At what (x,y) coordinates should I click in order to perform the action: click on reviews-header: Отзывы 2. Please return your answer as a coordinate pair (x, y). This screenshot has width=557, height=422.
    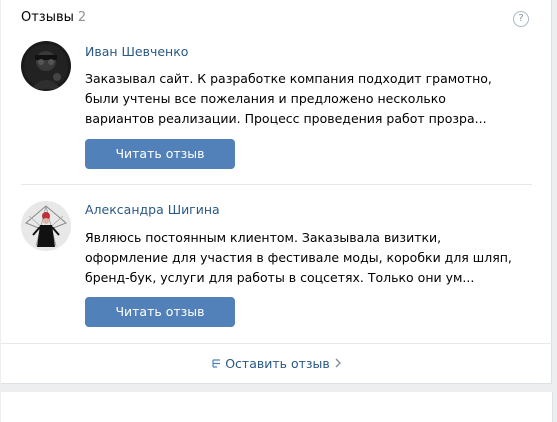
    Looking at the image, I should click on (53, 18).